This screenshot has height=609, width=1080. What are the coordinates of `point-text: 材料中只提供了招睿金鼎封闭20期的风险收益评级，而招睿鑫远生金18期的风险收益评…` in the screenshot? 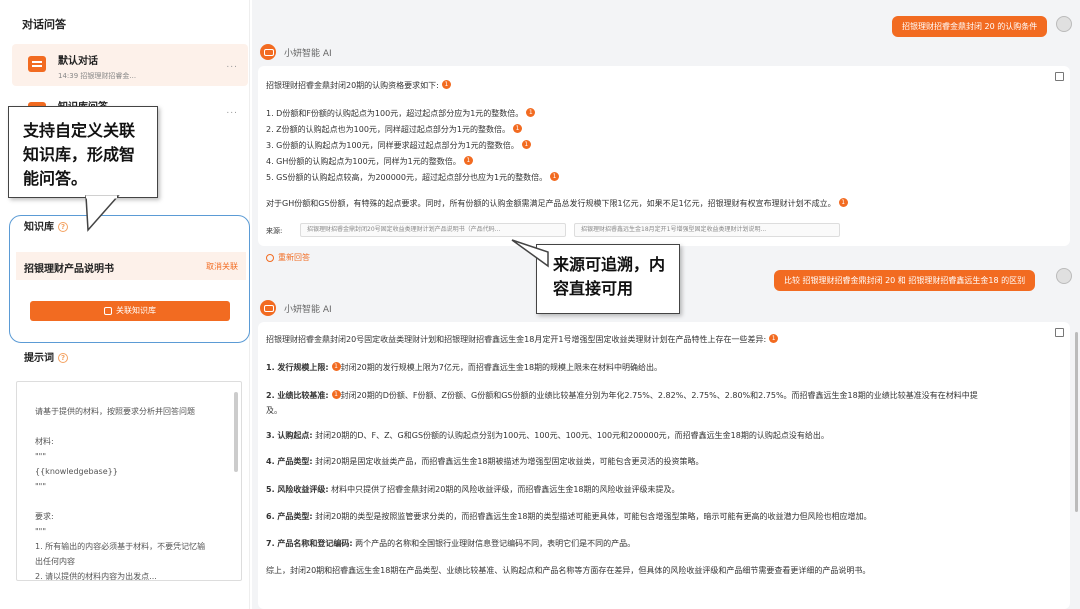 It's located at (505, 489).